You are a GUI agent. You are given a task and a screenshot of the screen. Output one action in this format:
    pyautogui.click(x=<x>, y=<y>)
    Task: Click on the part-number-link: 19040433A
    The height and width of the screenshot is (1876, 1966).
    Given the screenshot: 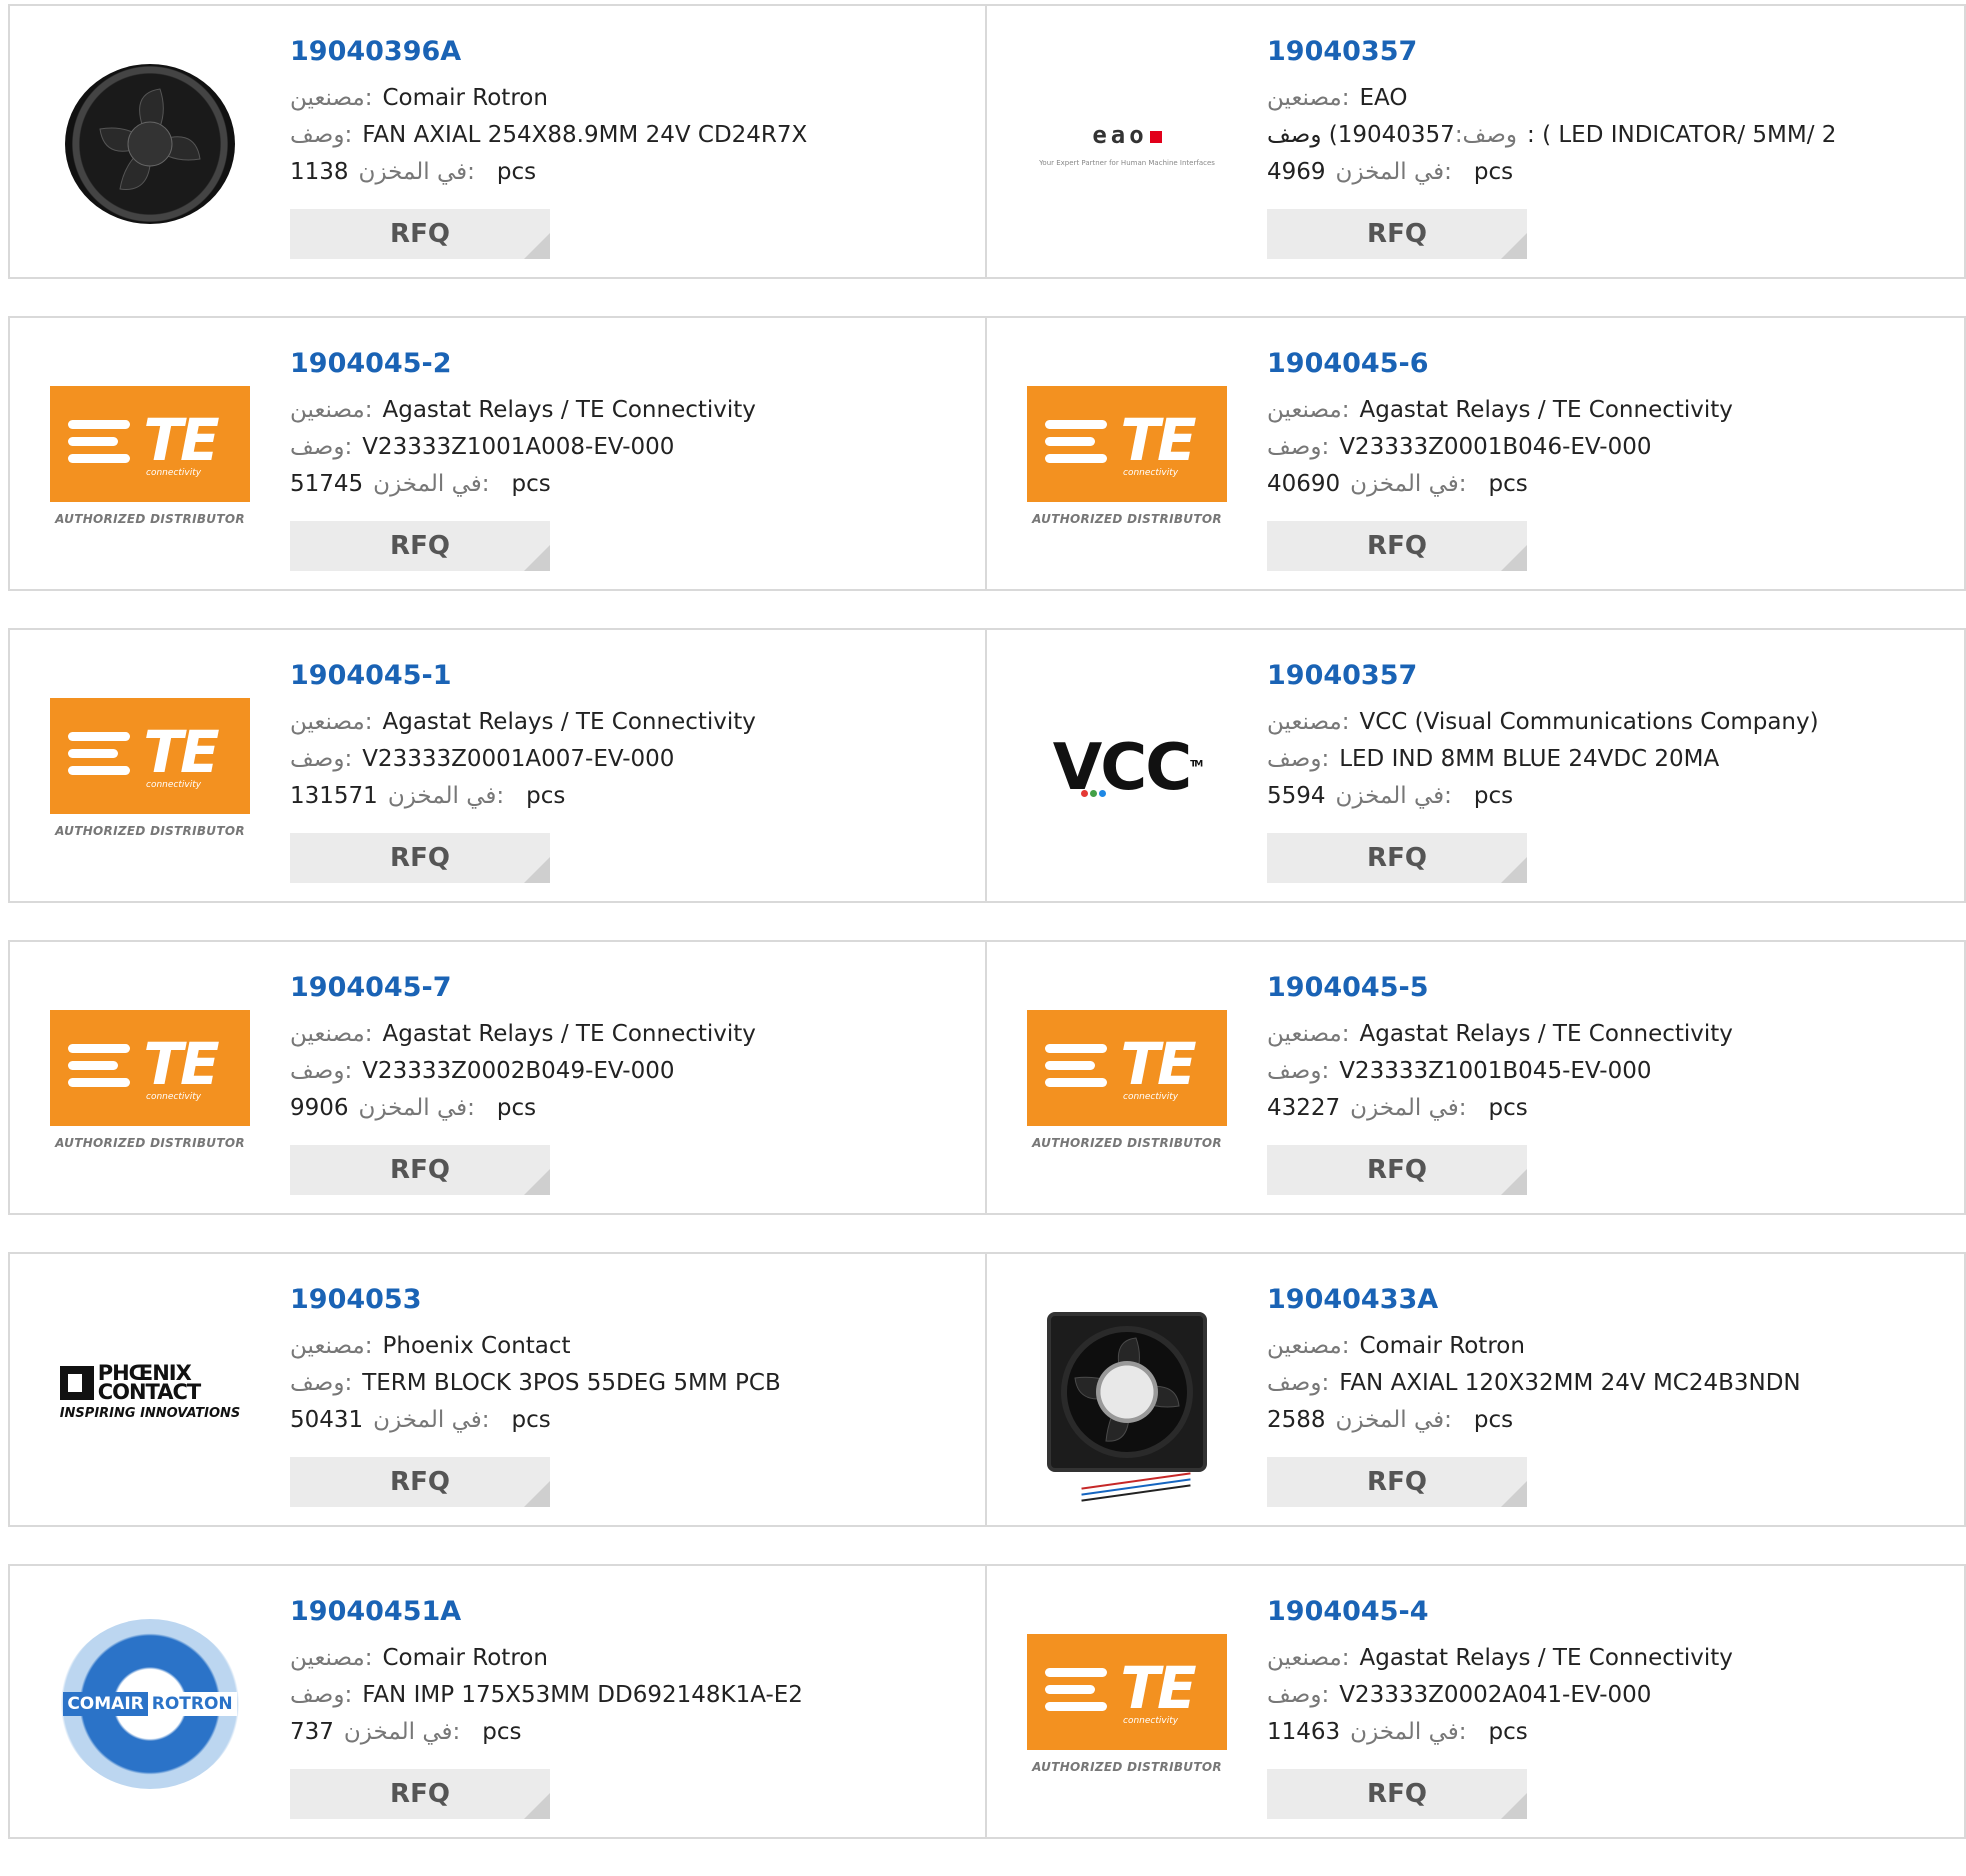 What is the action you would take?
    pyautogui.click(x=1605, y=1300)
    